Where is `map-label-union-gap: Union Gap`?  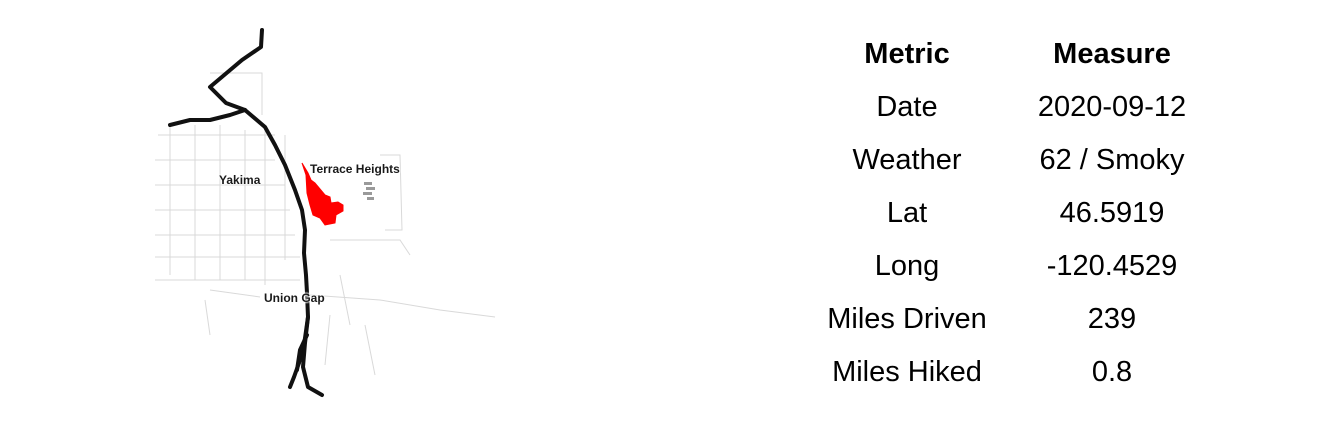 map-label-union-gap: Union Gap is located at coordinates (294, 298).